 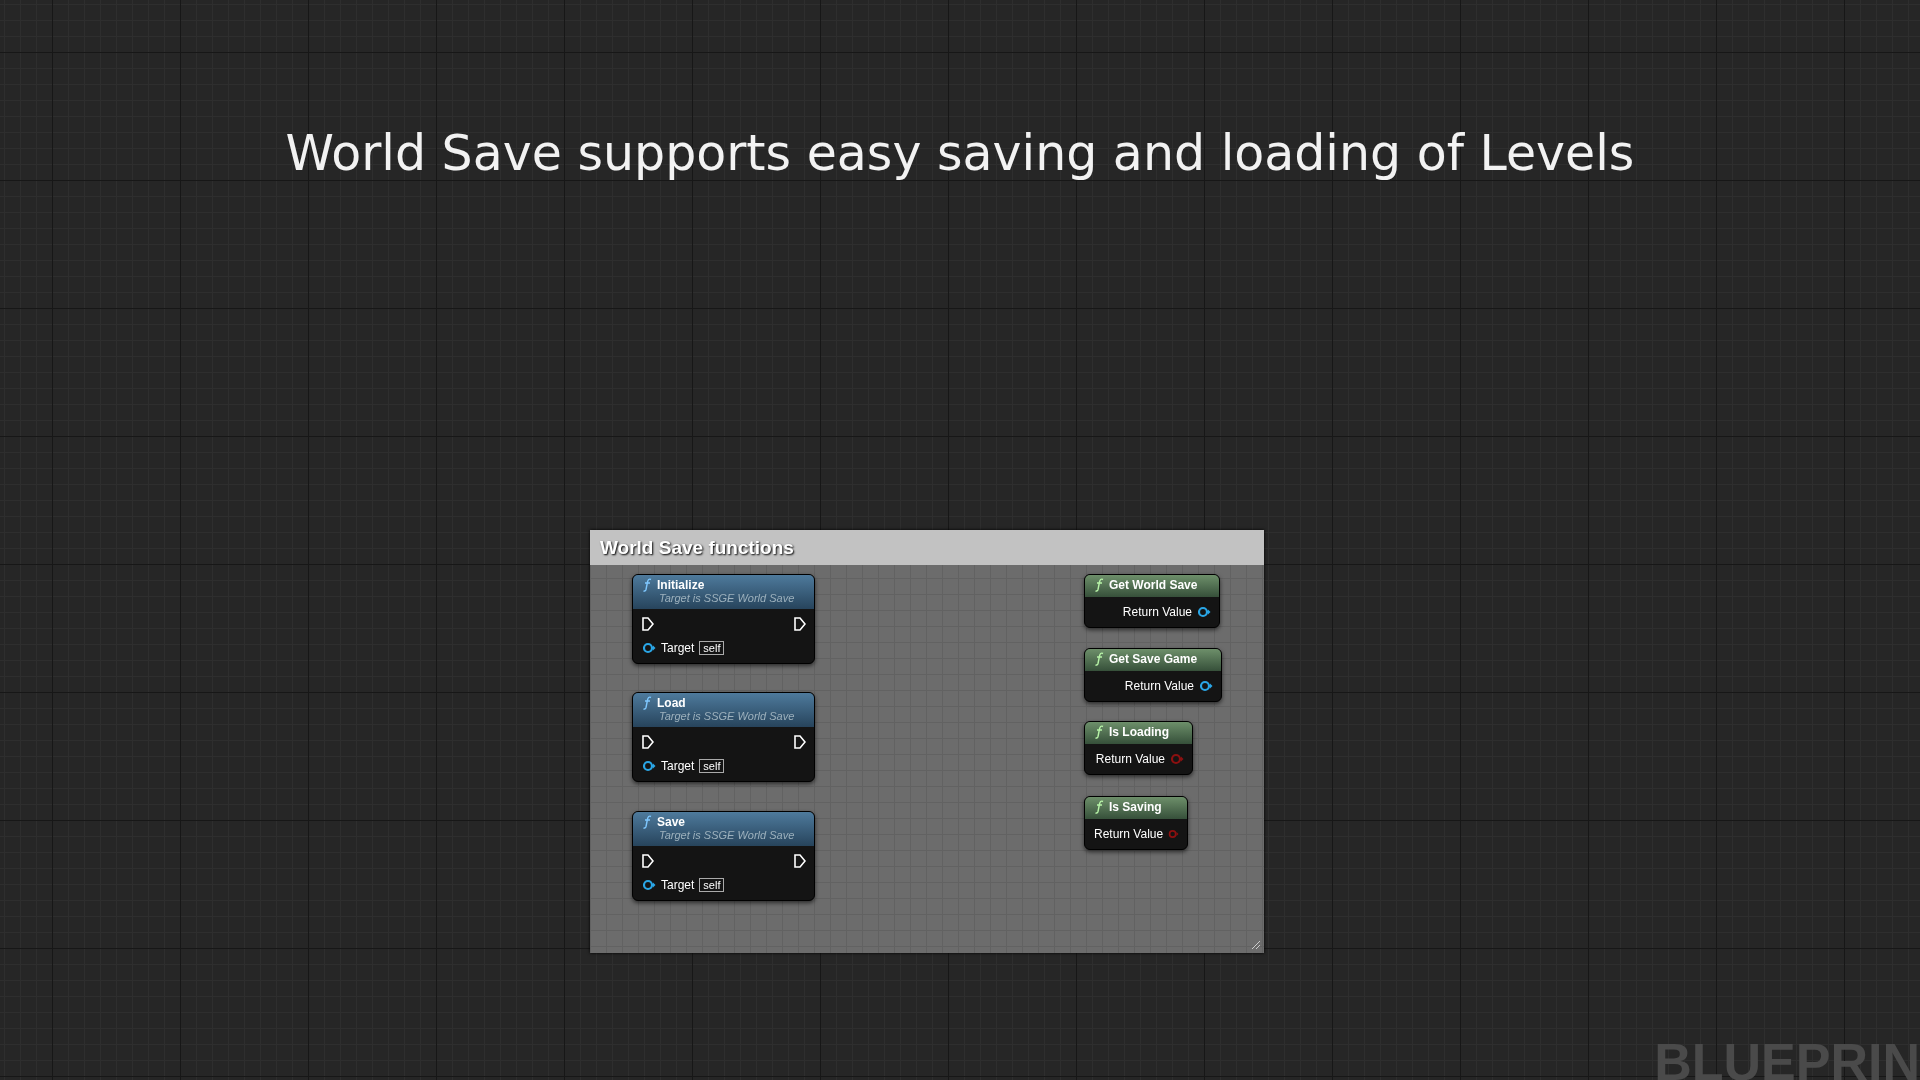 What do you see at coordinates (960, 153) in the screenshot?
I see `headline: World Save supports easy saving and loading of Levels` at bounding box center [960, 153].